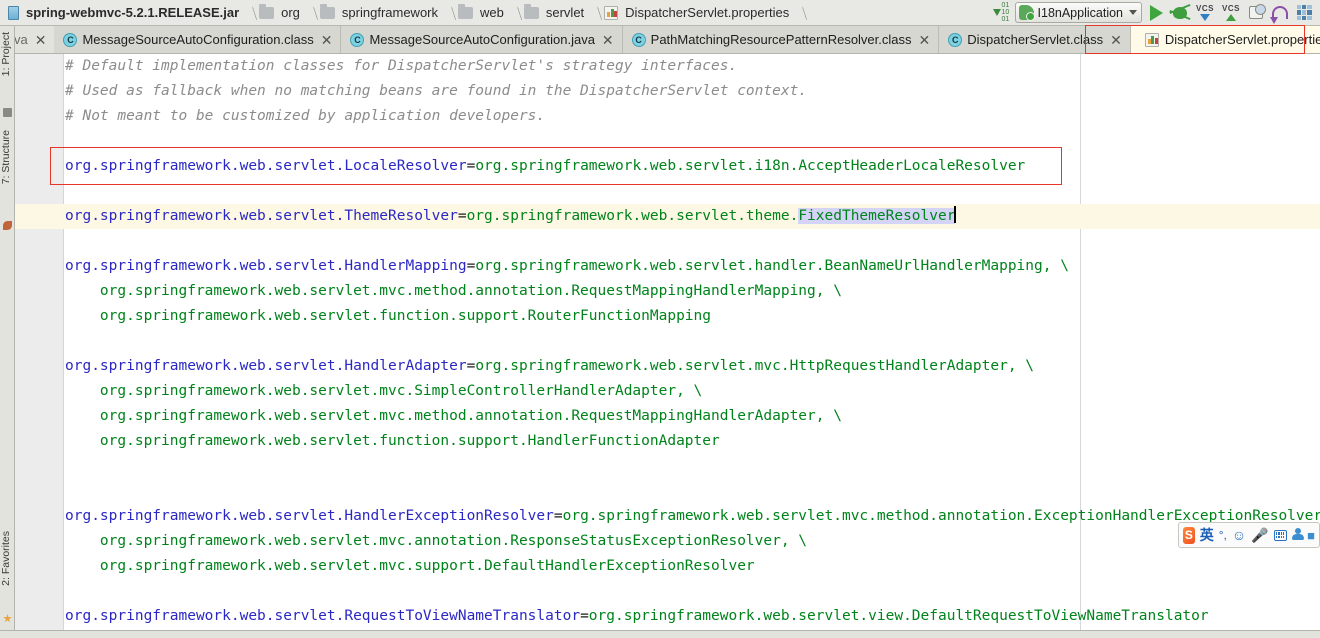 The height and width of the screenshot is (638, 1320). What do you see at coordinates (1298, 535) in the screenshot?
I see `user-dictionary-icon` at bounding box center [1298, 535].